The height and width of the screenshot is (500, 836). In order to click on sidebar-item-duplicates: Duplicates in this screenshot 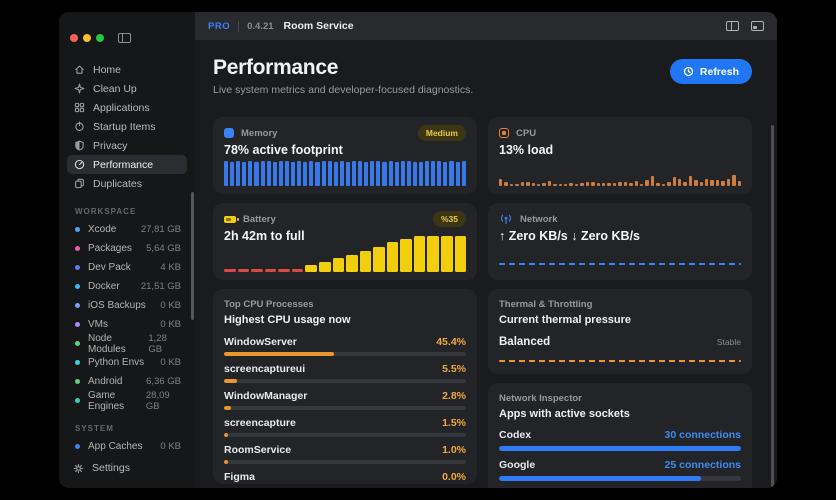, I will do `click(127, 183)`.